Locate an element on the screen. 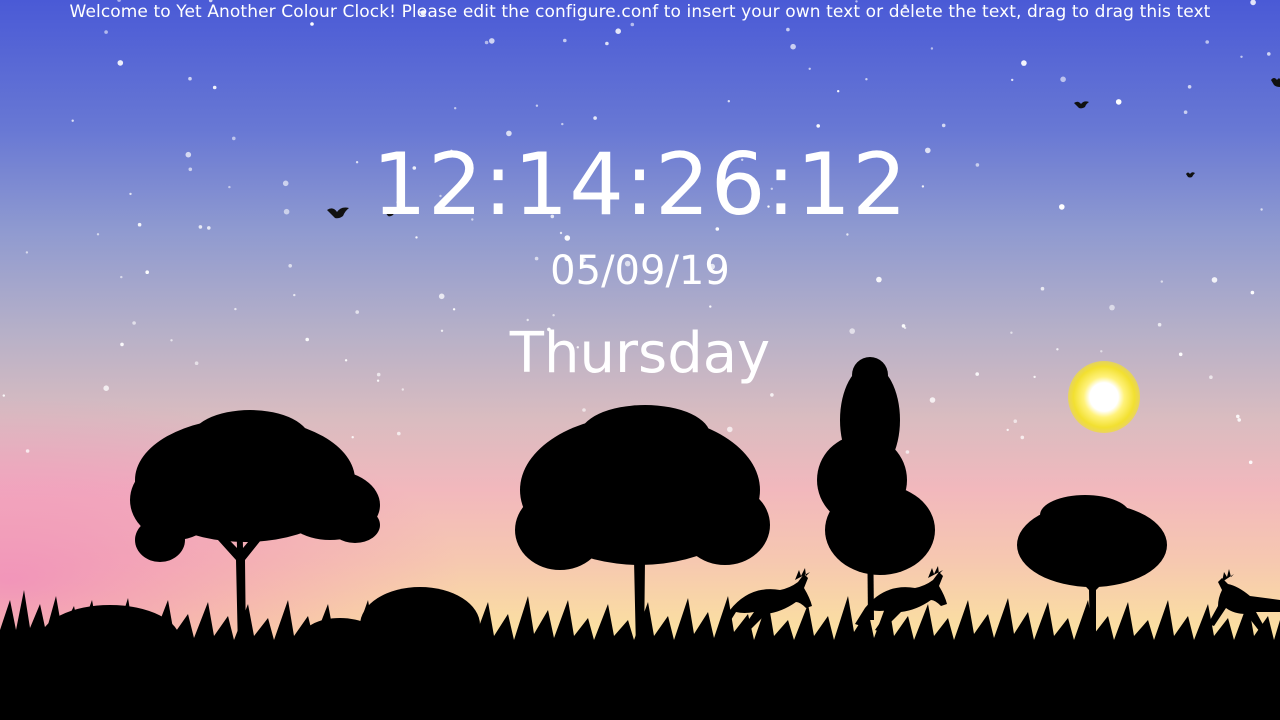  tree-icon is located at coordinates (876, 488).